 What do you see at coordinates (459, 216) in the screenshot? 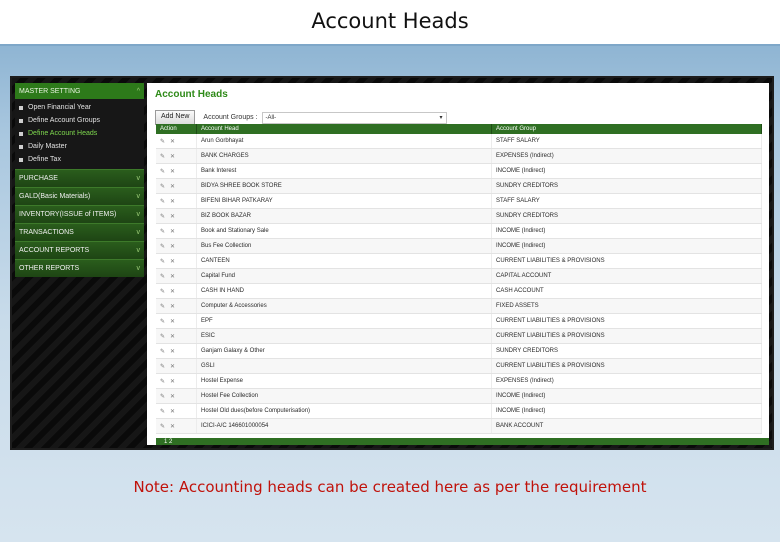
I see `table-row: ✎ ✕ BIZ BOOK BAZAR SUNDRY CREDITORS` at bounding box center [459, 216].